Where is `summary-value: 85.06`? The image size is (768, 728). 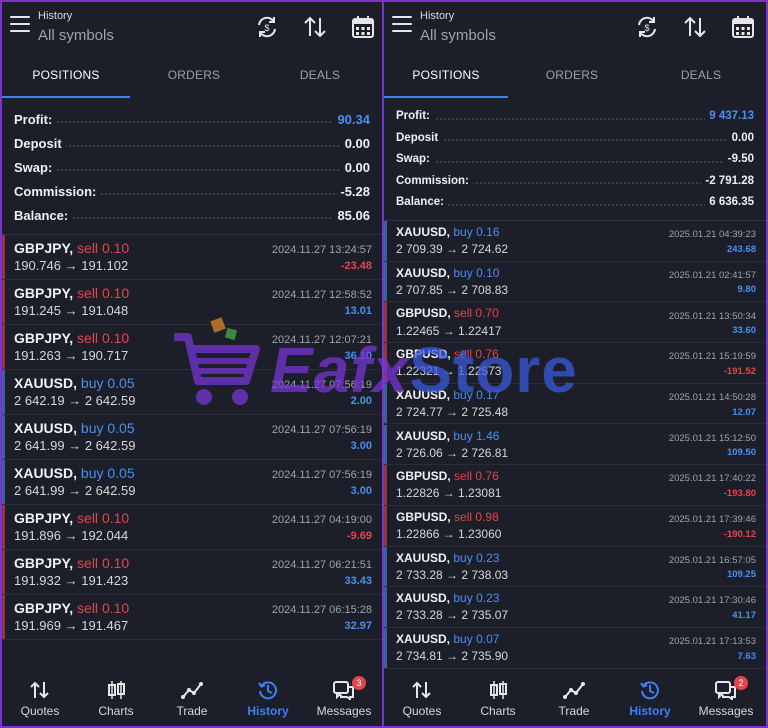
summary-value: 85.06 is located at coordinates (351, 215).